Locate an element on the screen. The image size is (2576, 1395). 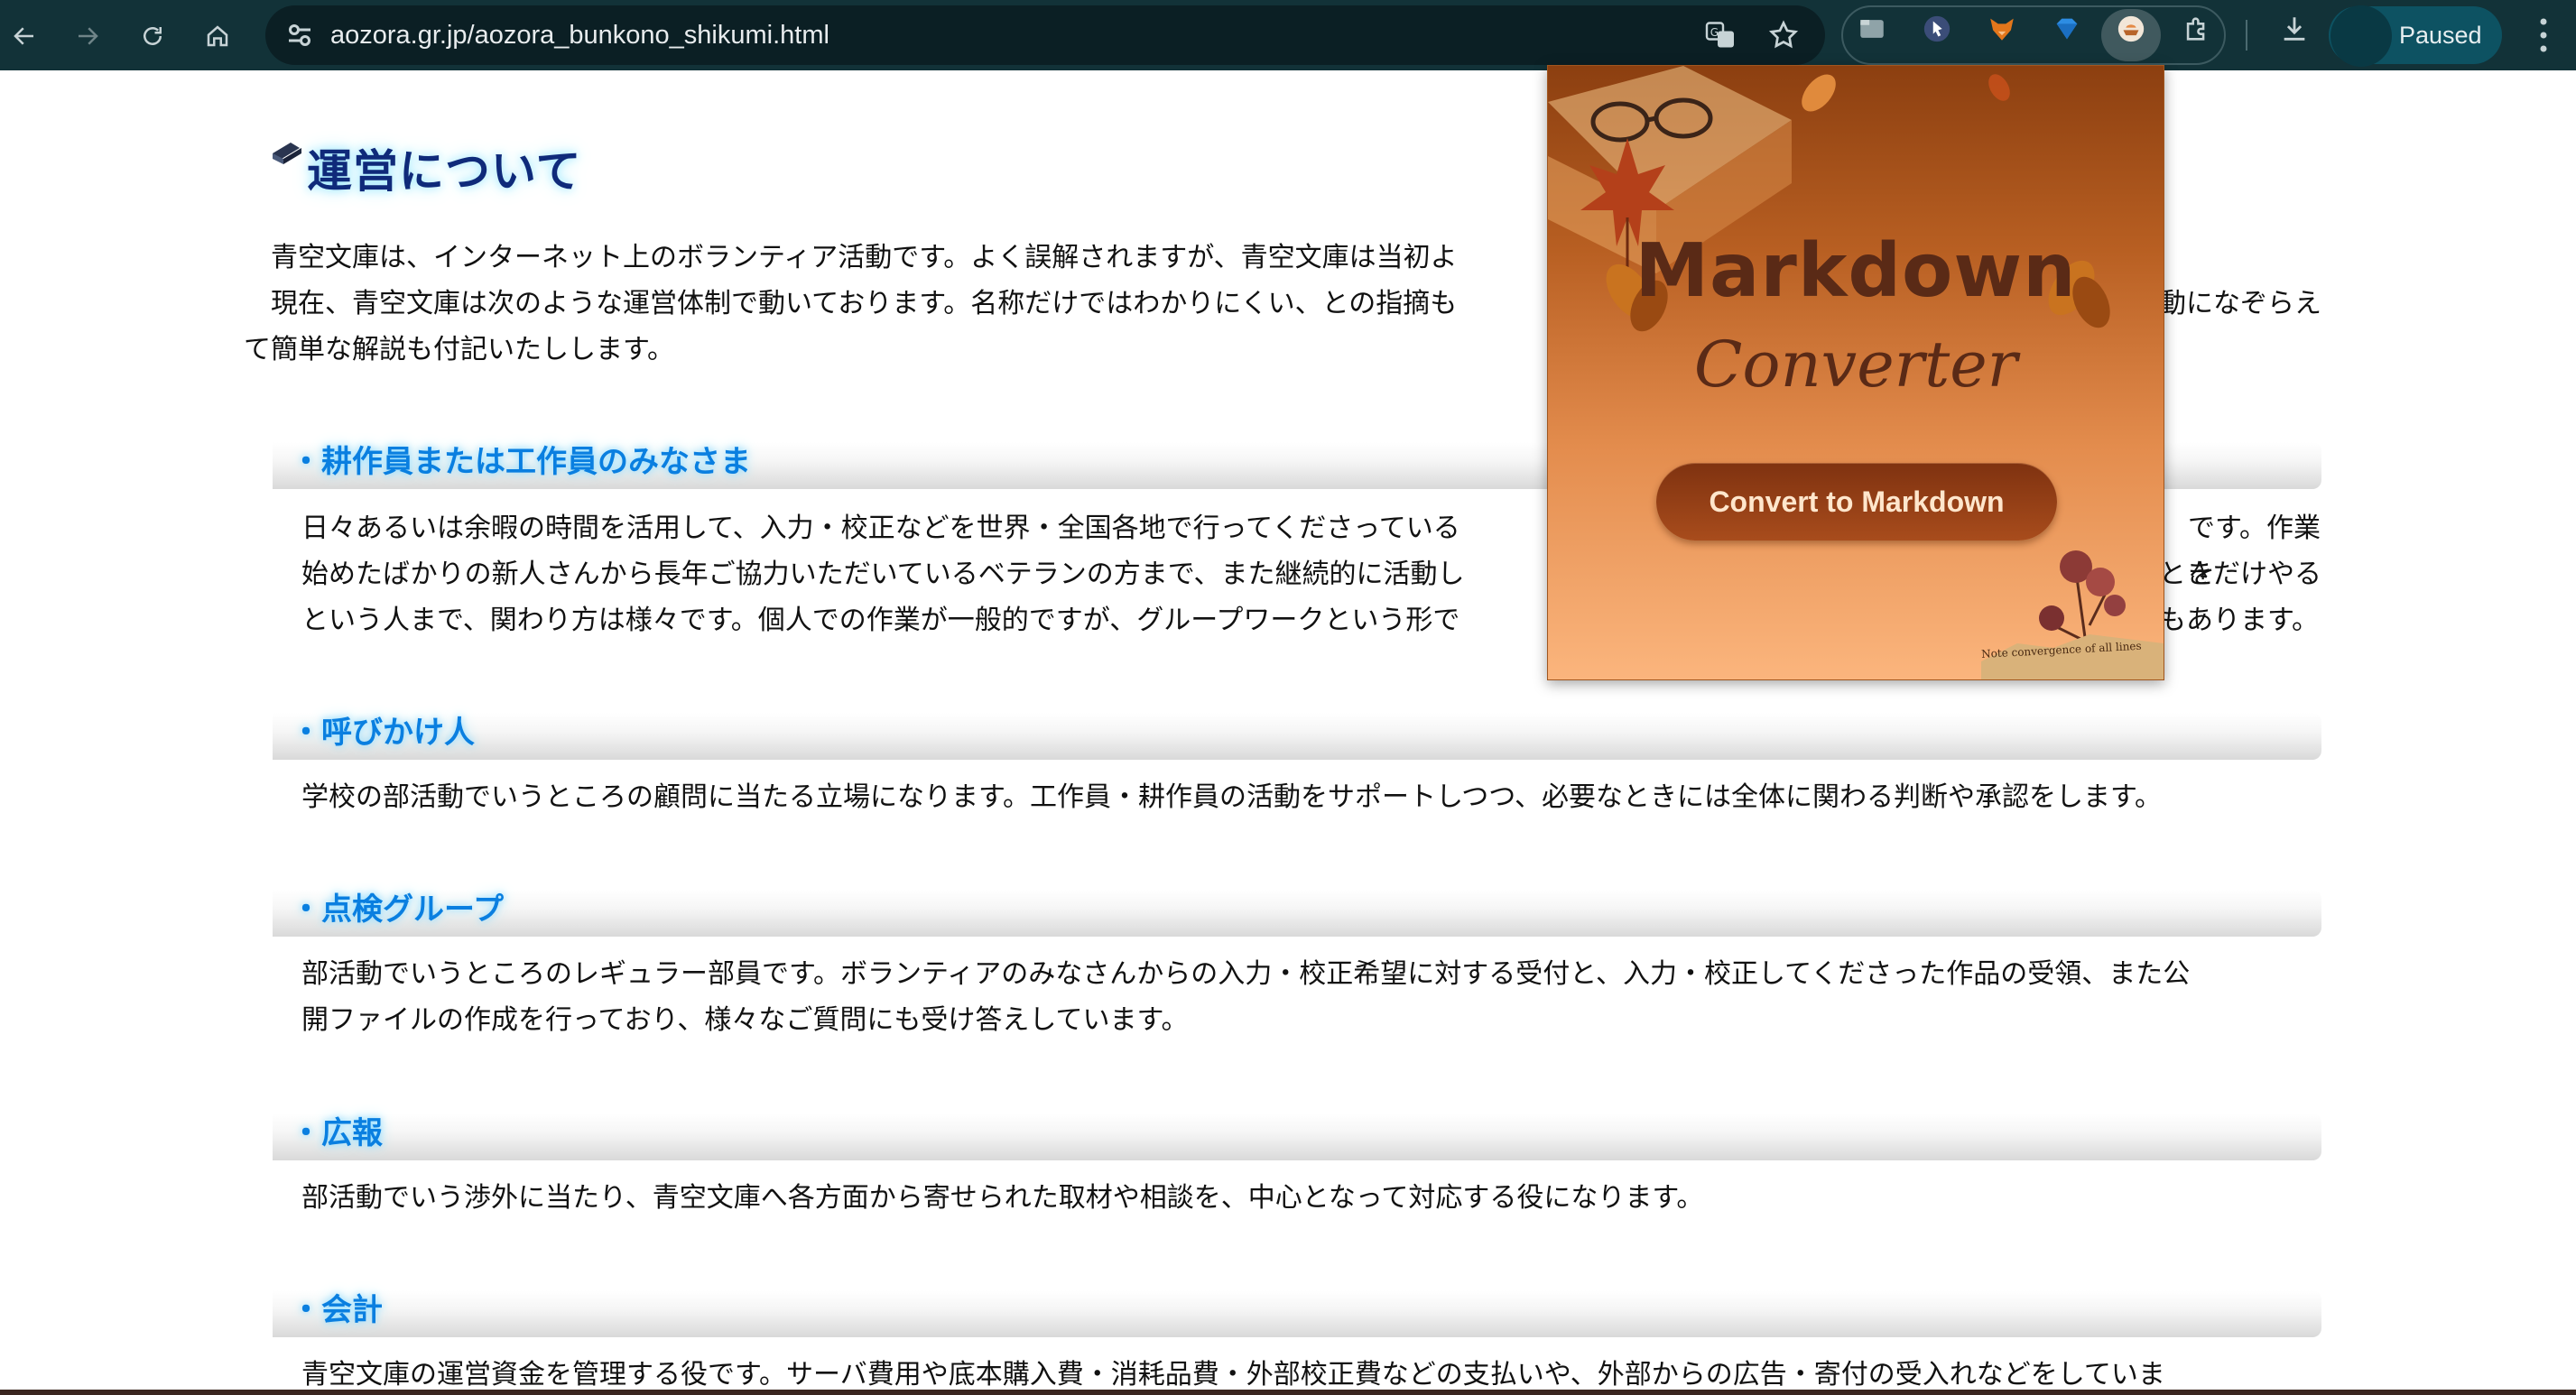
window-bottom-edge is located at coordinates (1288, 1393).